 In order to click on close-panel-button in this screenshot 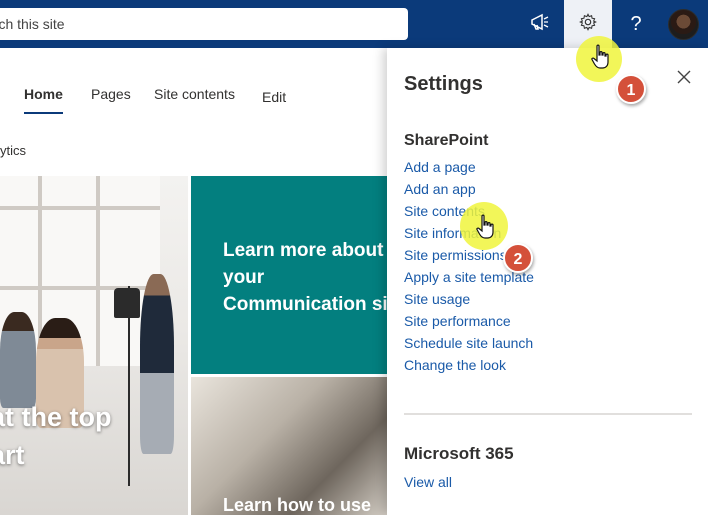, I will do `click(684, 78)`.